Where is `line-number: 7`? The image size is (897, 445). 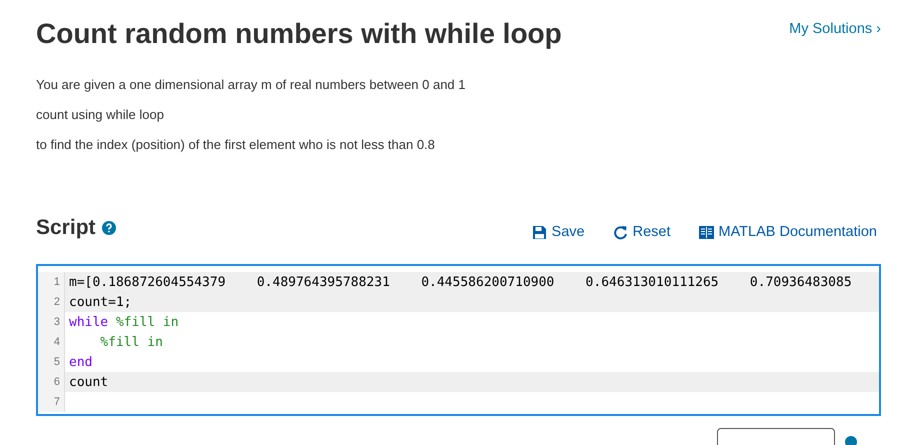
line-number: 7 is located at coordinates (51, 402).